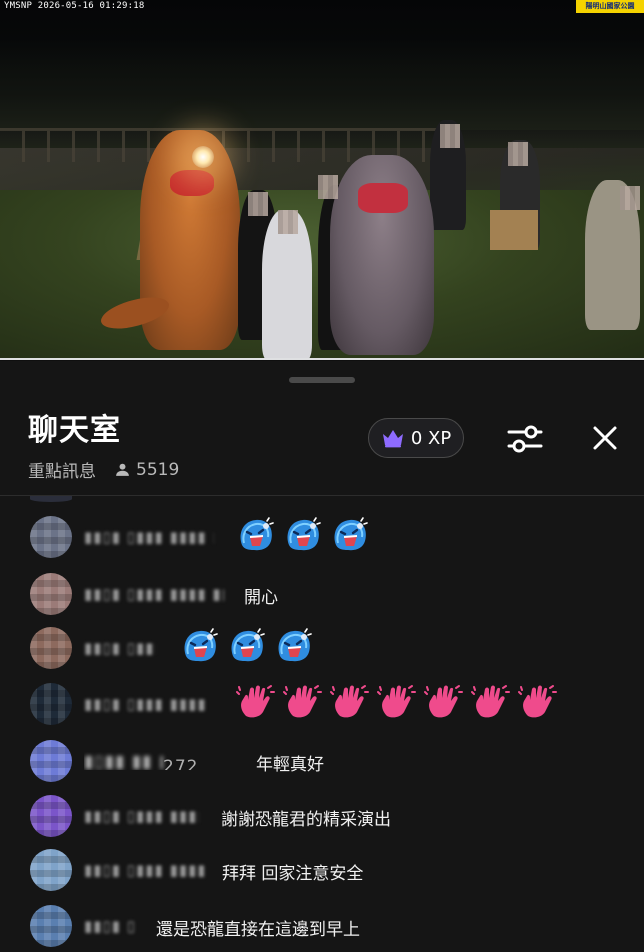 Image resolution: width=644 pixels, height=952 pixels. I want to click on message-text: 謝謝恐龍君的精采演出, so click(306, 820).